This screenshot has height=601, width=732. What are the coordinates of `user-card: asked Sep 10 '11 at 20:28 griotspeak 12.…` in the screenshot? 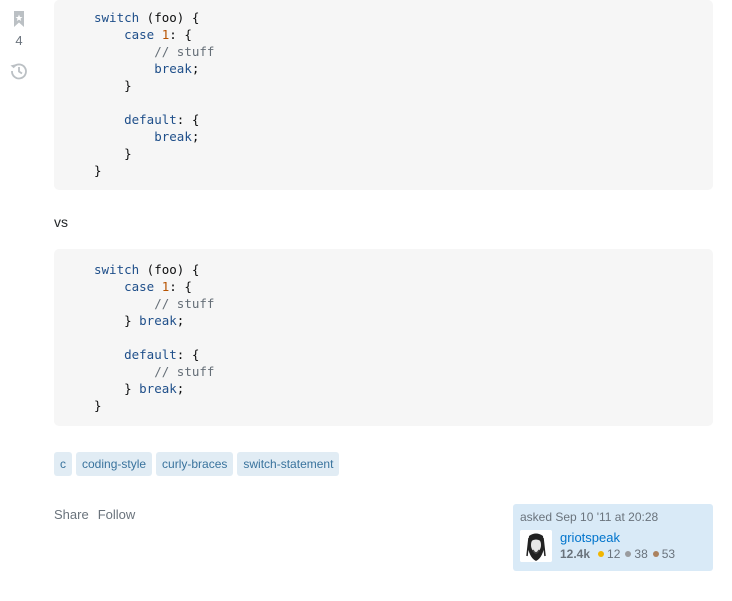 It's located at (613, 537).